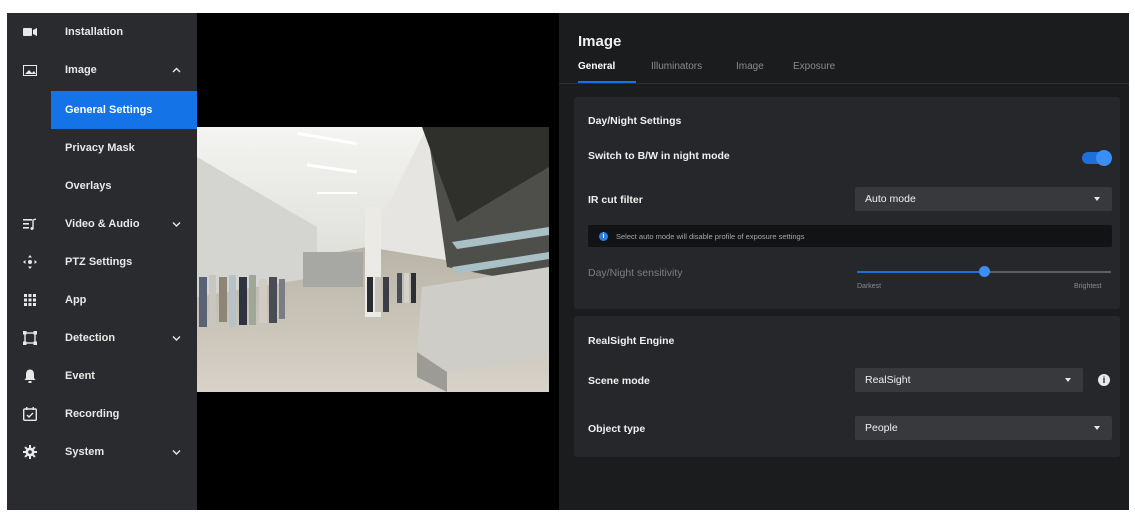  Describe the element at coordinates (102, 300) in the screenshot. I see `sidebar-item-app: App` at that location.